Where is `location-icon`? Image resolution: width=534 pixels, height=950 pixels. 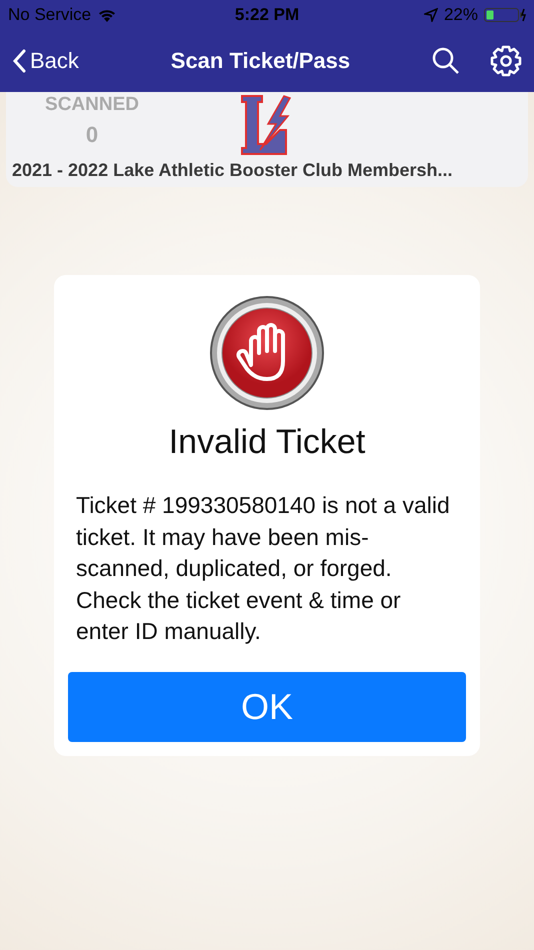 location-icon is located at coordinates (431, 15).